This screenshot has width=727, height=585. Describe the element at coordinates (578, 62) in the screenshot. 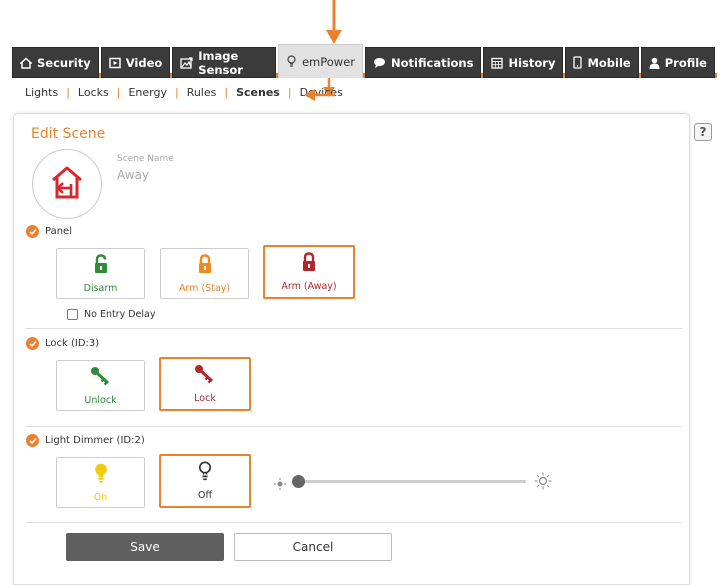

I see `mobile-icon` at that location.